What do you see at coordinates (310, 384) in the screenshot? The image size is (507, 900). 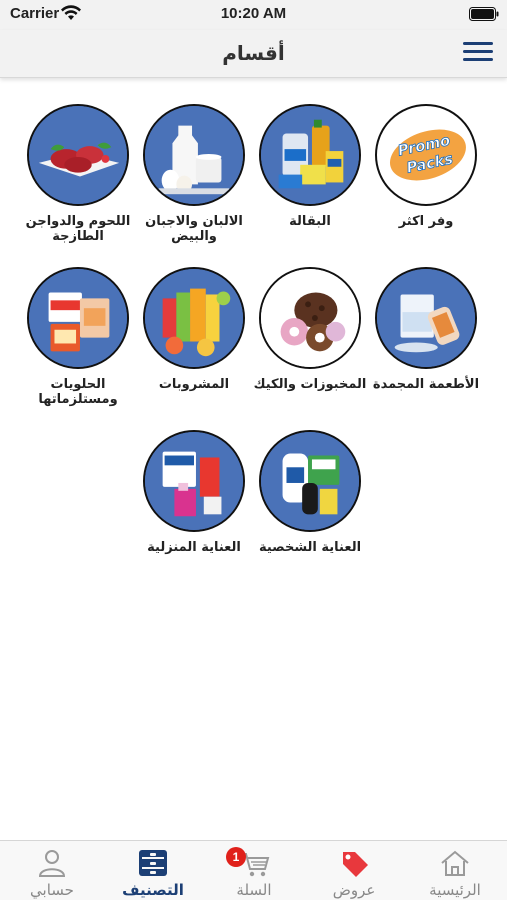 I see `category-label: المخبوزات والكيك` at bounding box center [310, 384].